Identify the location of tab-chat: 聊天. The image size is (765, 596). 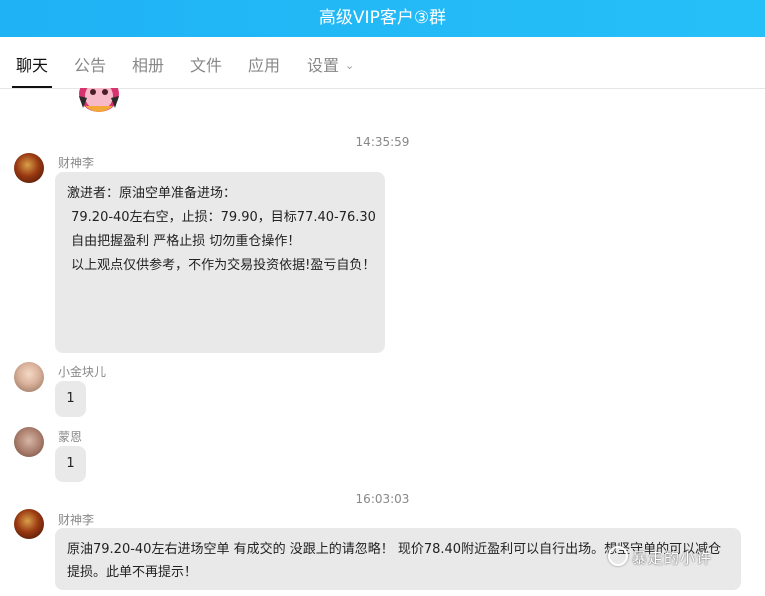
(32, 62).